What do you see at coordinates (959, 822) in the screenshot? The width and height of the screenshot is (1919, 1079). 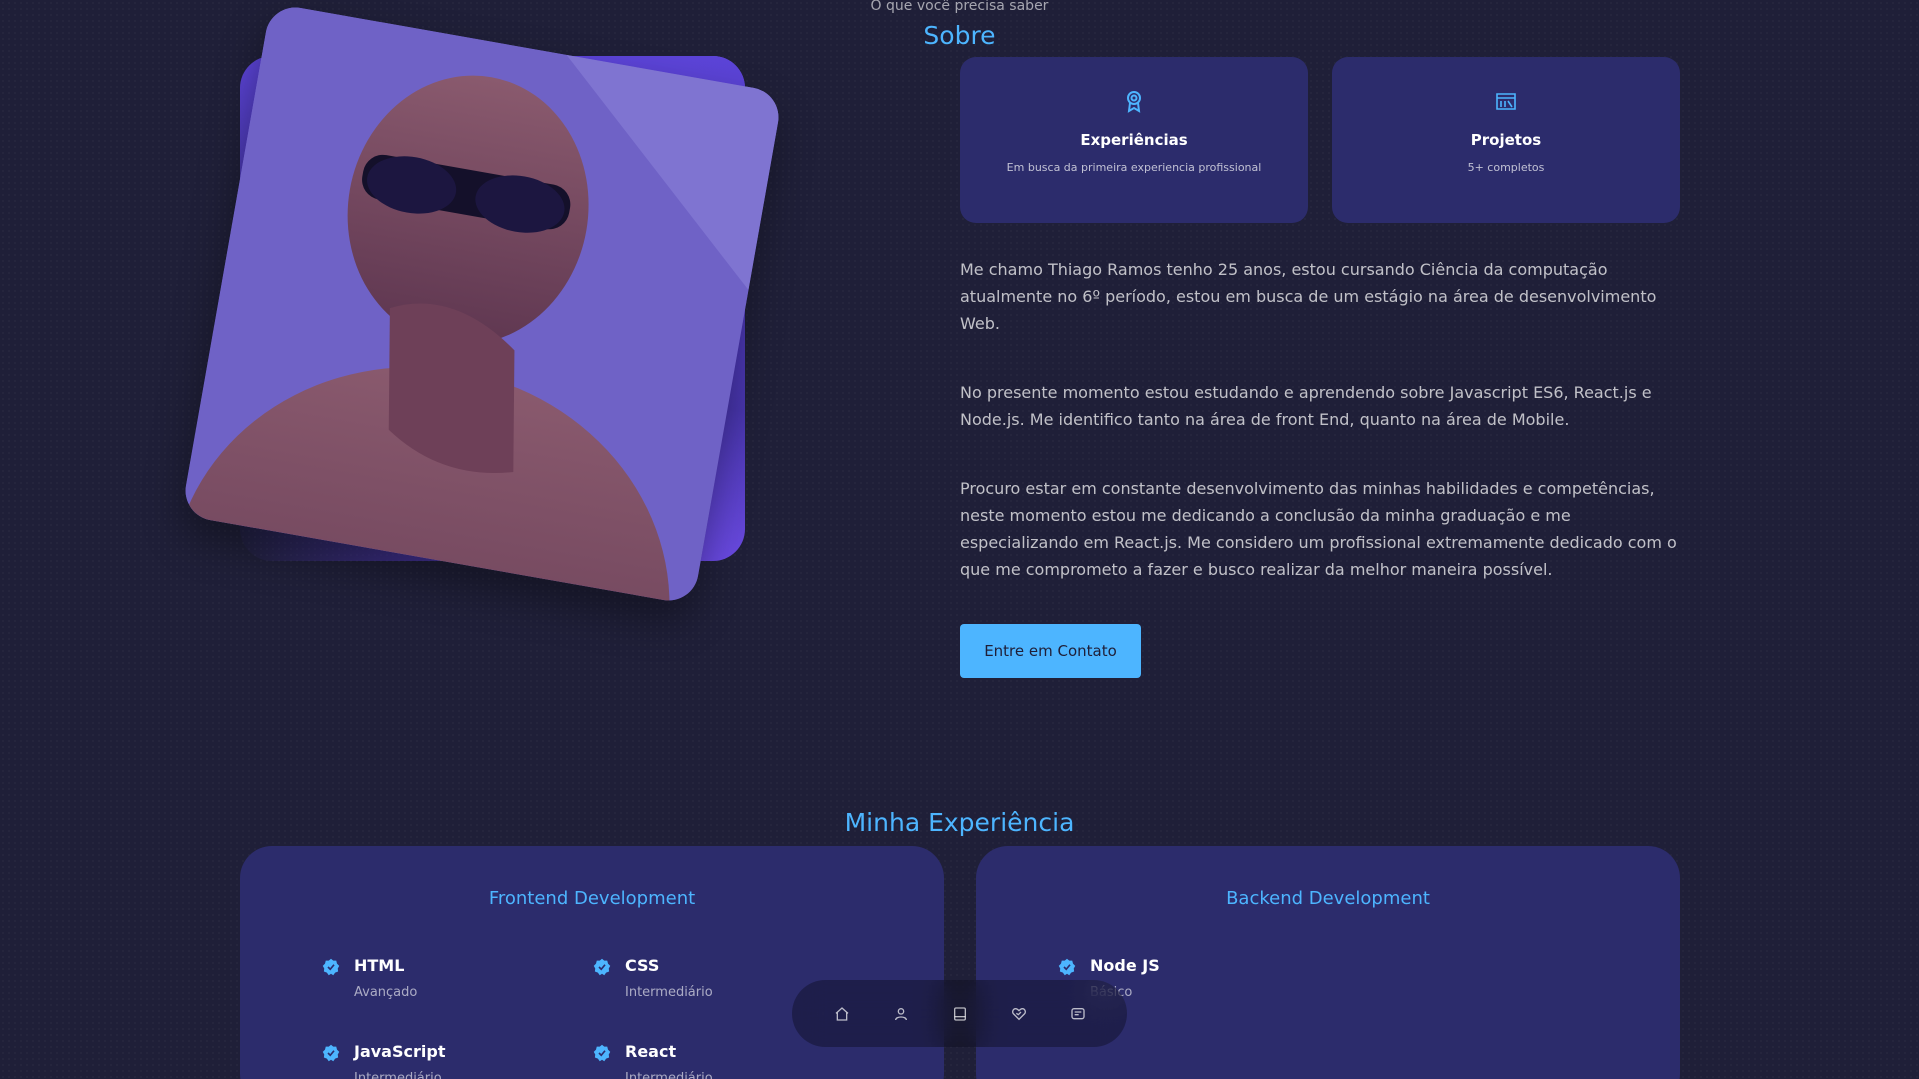 I see `experience-title: Minha Experiência` at bounding box center [959, 822].